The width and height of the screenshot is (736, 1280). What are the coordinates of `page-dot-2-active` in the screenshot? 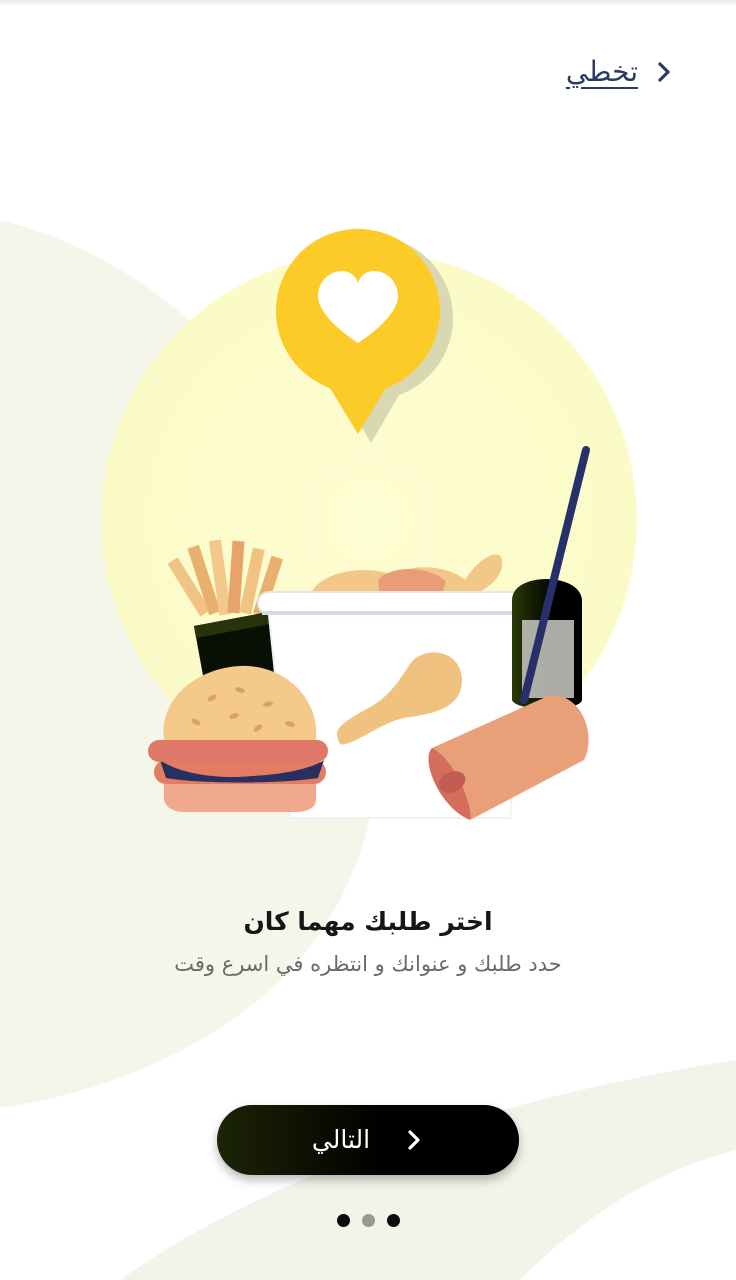 It's located at (368, 1220).